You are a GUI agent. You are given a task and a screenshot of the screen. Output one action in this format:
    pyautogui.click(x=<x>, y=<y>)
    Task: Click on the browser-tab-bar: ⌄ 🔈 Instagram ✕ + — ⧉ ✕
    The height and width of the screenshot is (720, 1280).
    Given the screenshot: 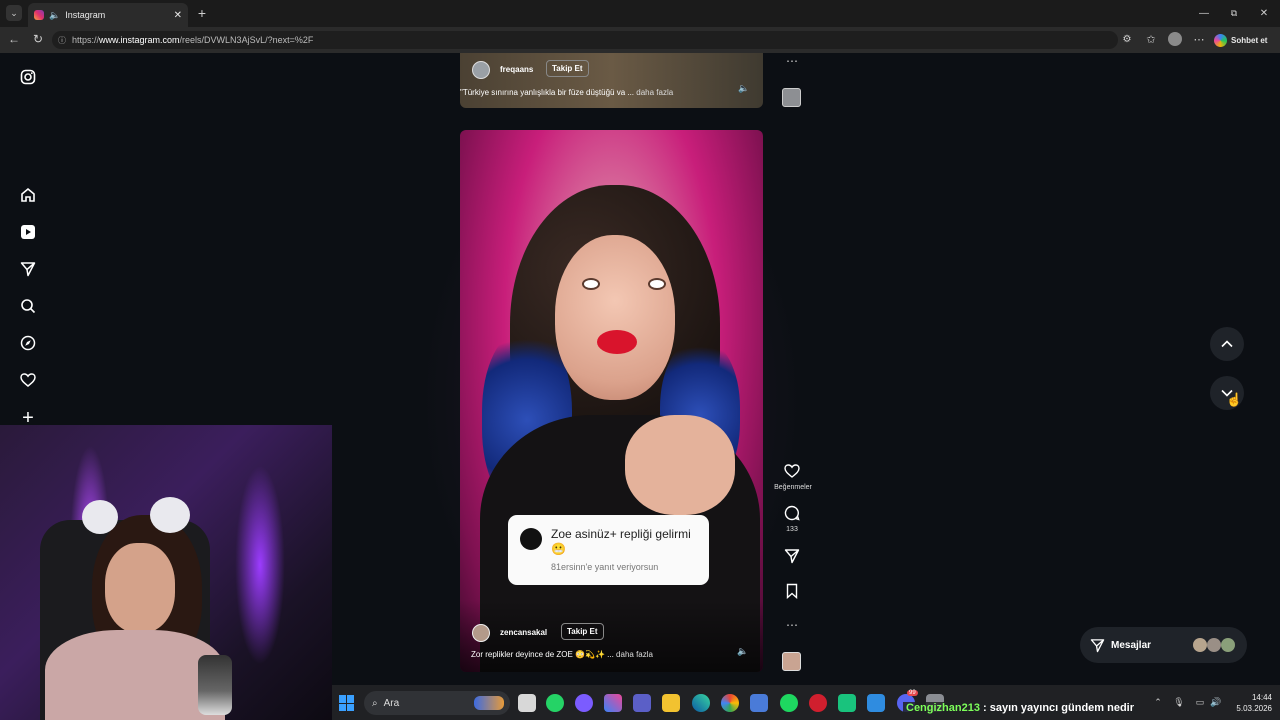 What is the action you would take?
    pyautogui.click(x=640, y=13)
    